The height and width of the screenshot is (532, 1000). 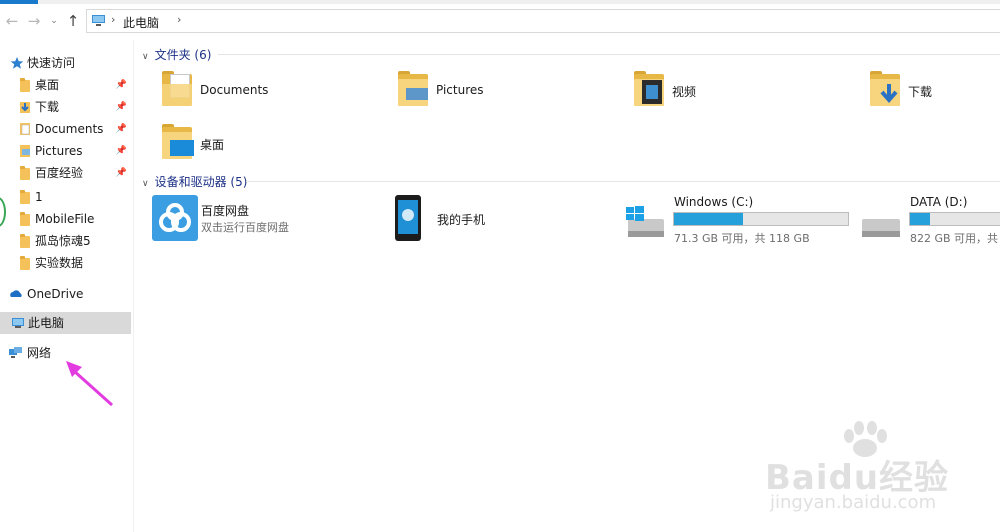 What do you see at coordinates (881, 228) in the screenshot?
I see `hard-drive-icon` at bounding box center [881, 228].